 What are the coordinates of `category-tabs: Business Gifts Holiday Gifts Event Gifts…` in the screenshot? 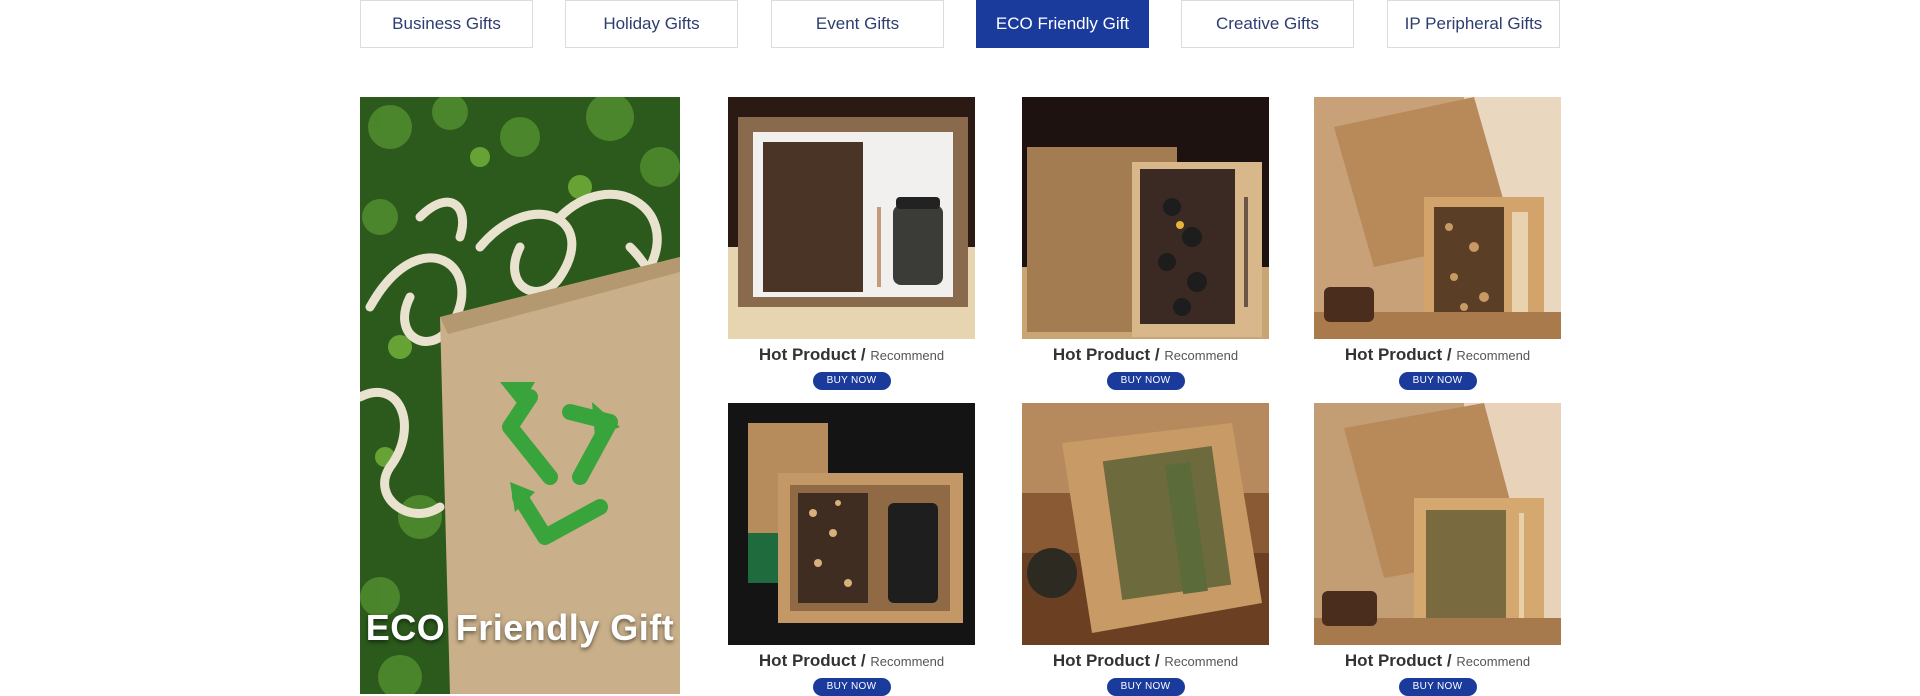 It's located at (960, 25).